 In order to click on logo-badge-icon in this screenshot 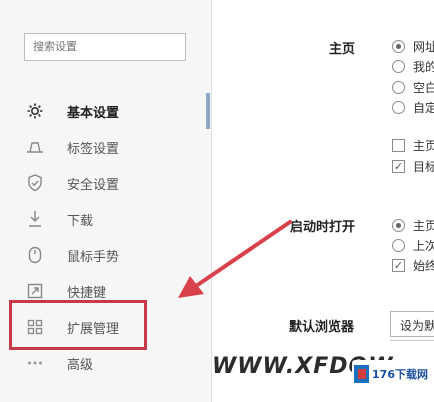, I will do `click(362, 374)`.